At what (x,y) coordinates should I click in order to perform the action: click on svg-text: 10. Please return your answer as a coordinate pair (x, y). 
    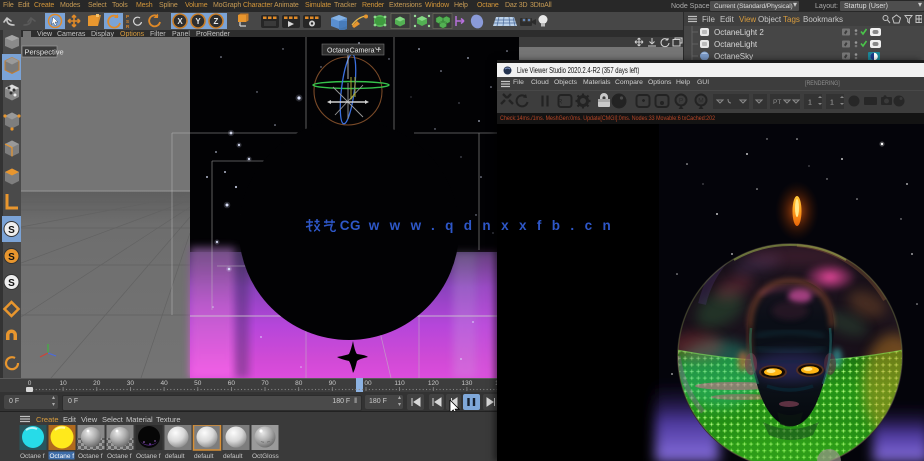
    Looking at the image, I should click on (63, 383).